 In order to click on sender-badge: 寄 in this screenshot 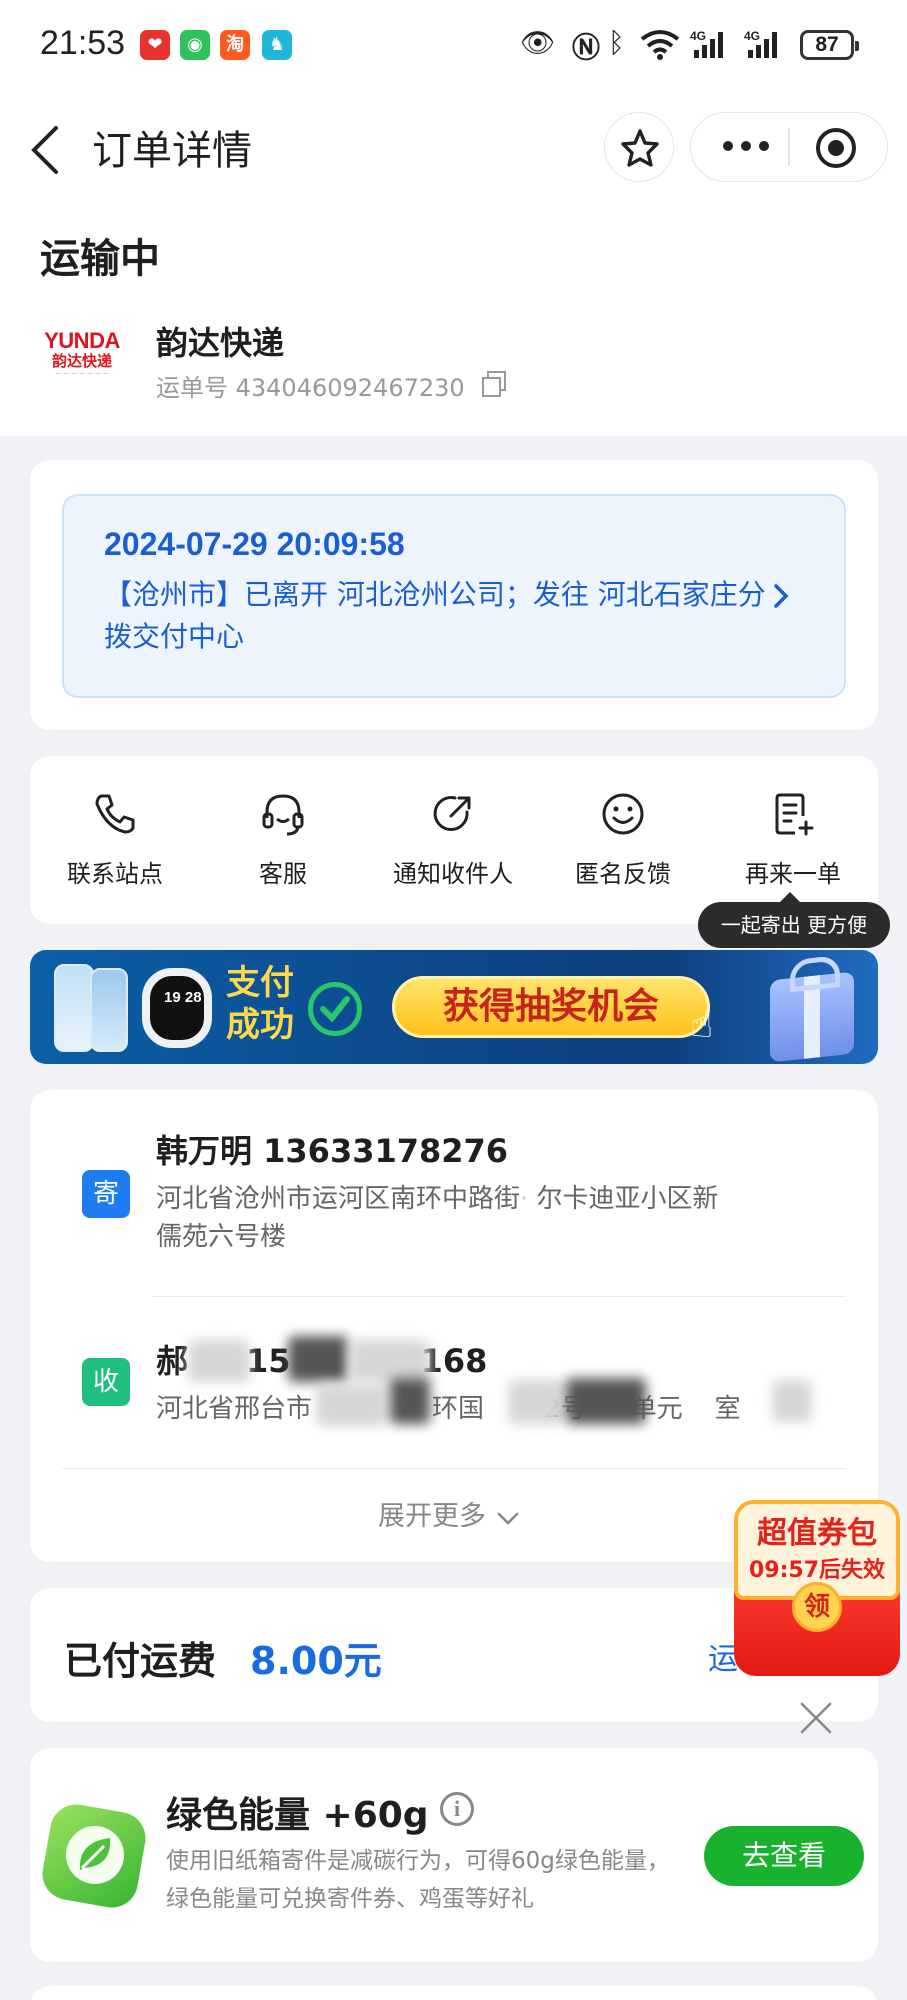, I will do `click(106, 1194)`.